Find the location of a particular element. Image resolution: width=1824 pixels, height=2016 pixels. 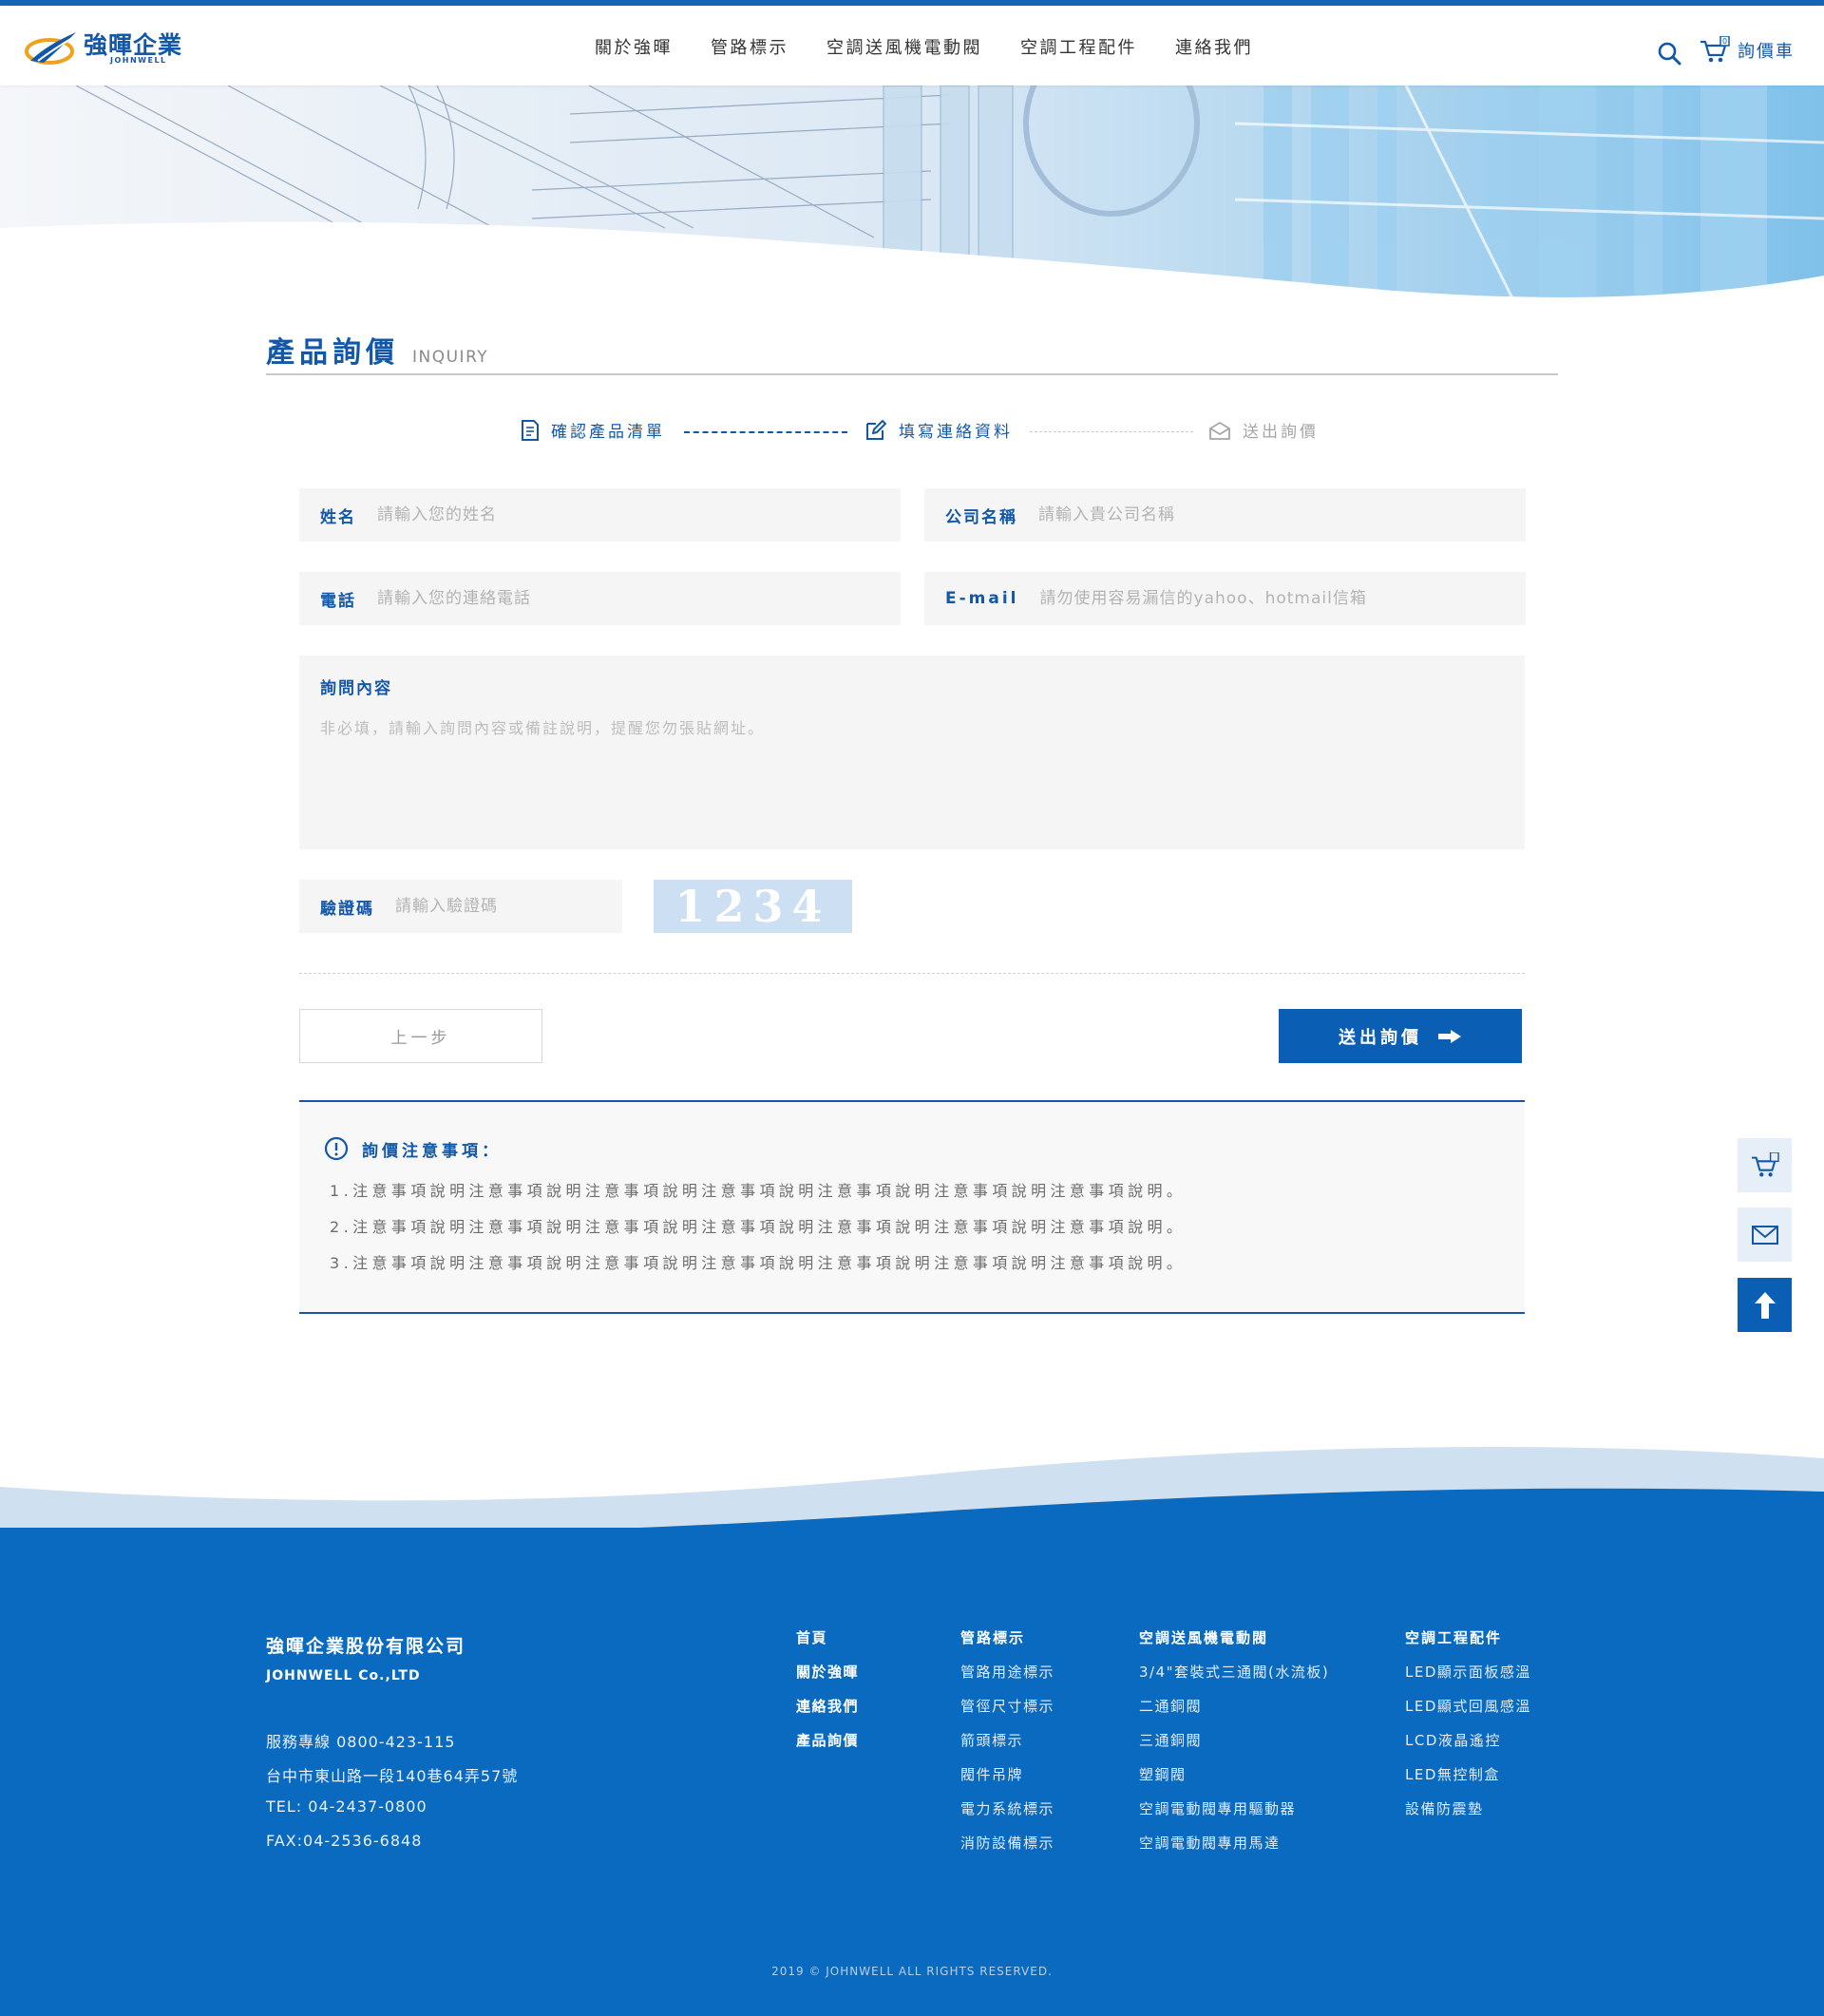

page-title-en: INQUIRY is located at coordinates (450, 357).